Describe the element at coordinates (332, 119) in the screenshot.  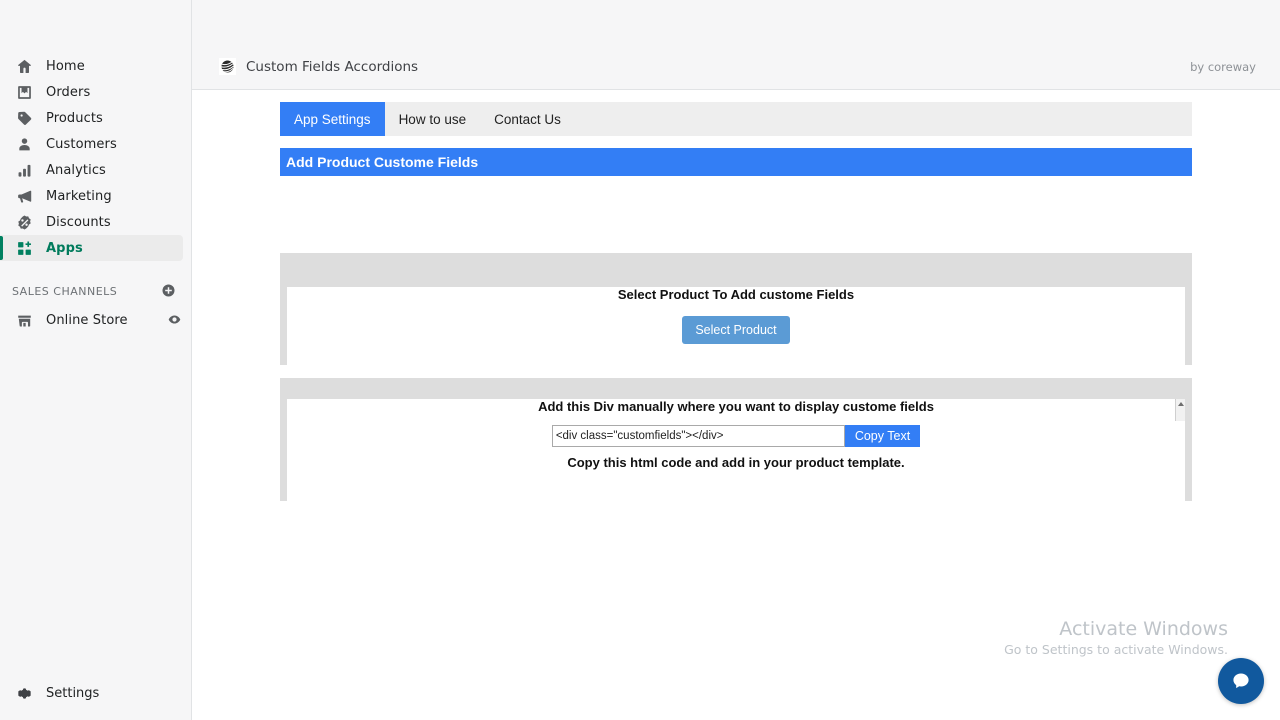
I see `tab-app-settings: App Settings` at that location.